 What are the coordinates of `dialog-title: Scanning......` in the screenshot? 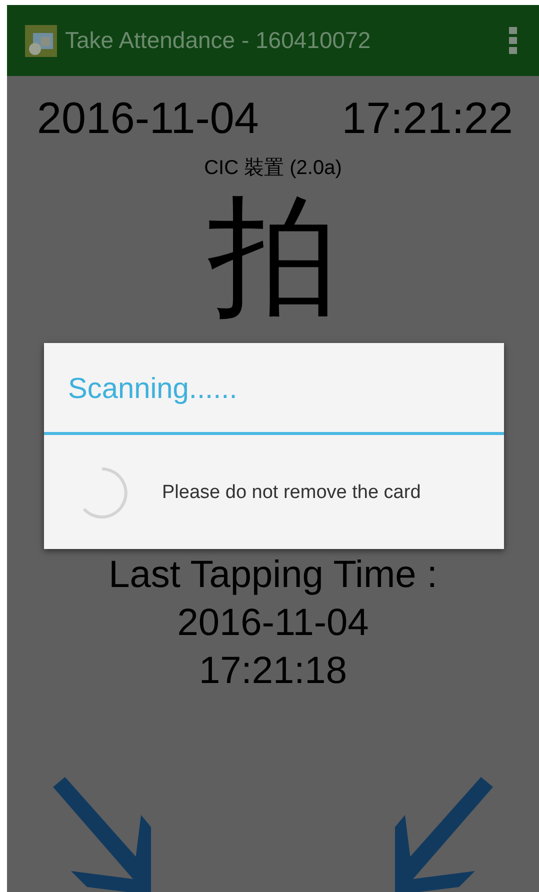 It's located at (152, 389).